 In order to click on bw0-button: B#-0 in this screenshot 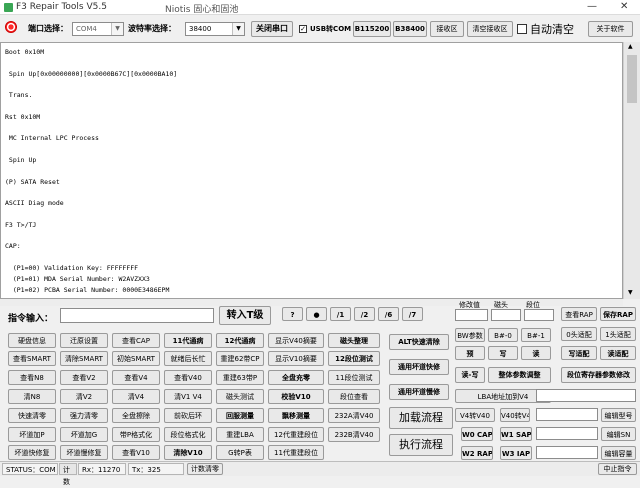, I will do `click(503, 335)`.